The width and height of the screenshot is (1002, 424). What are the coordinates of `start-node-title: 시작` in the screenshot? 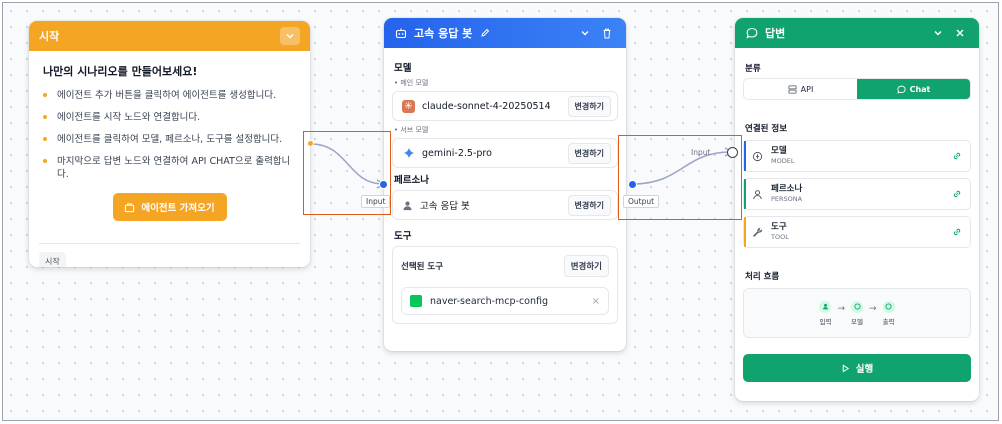 It's located at (49, 36).